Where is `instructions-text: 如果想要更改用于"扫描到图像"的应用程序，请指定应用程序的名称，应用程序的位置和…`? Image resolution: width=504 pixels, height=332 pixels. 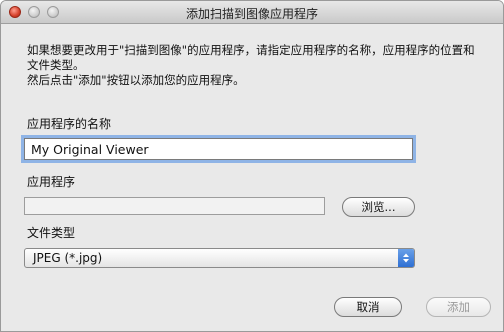 instructions-text: 如果想要更改用于"扫描到图像"的应用程序，请指定应用程序的名称，应用程序的位置和… is located at coordinates (254, 65).